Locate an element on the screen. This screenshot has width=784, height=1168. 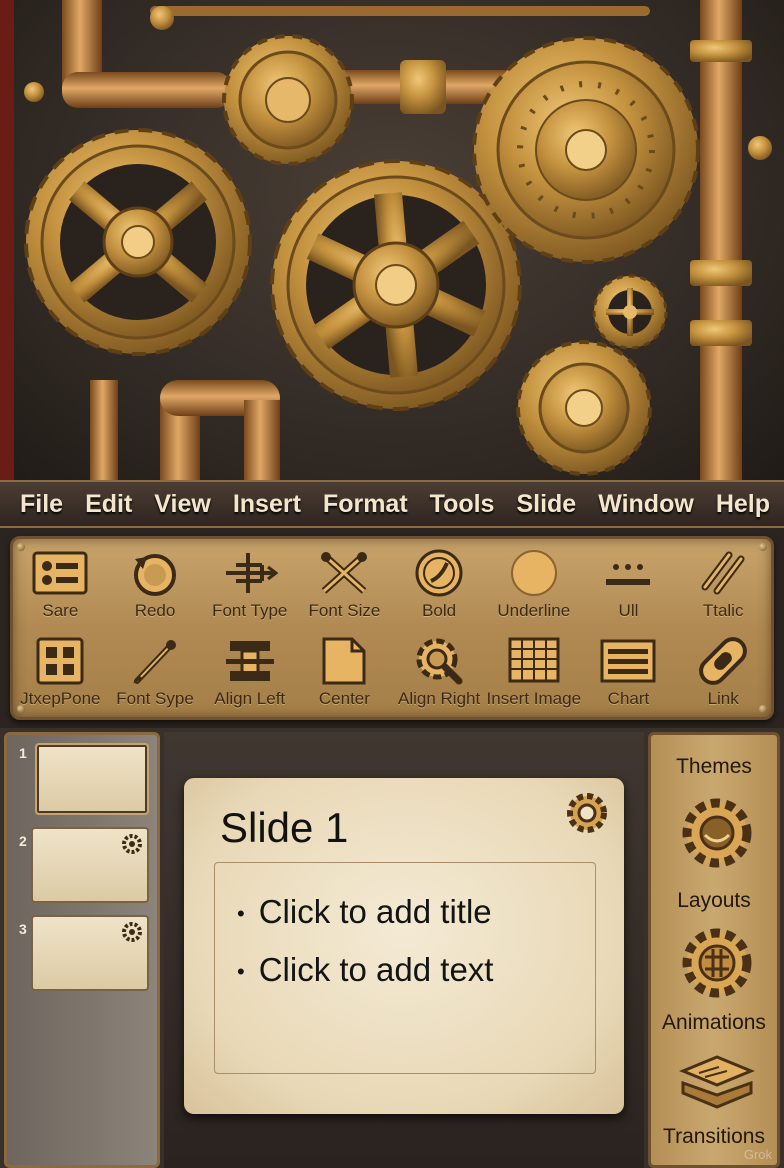
align-left-label: Align Left is located at coordinates (250, 698).